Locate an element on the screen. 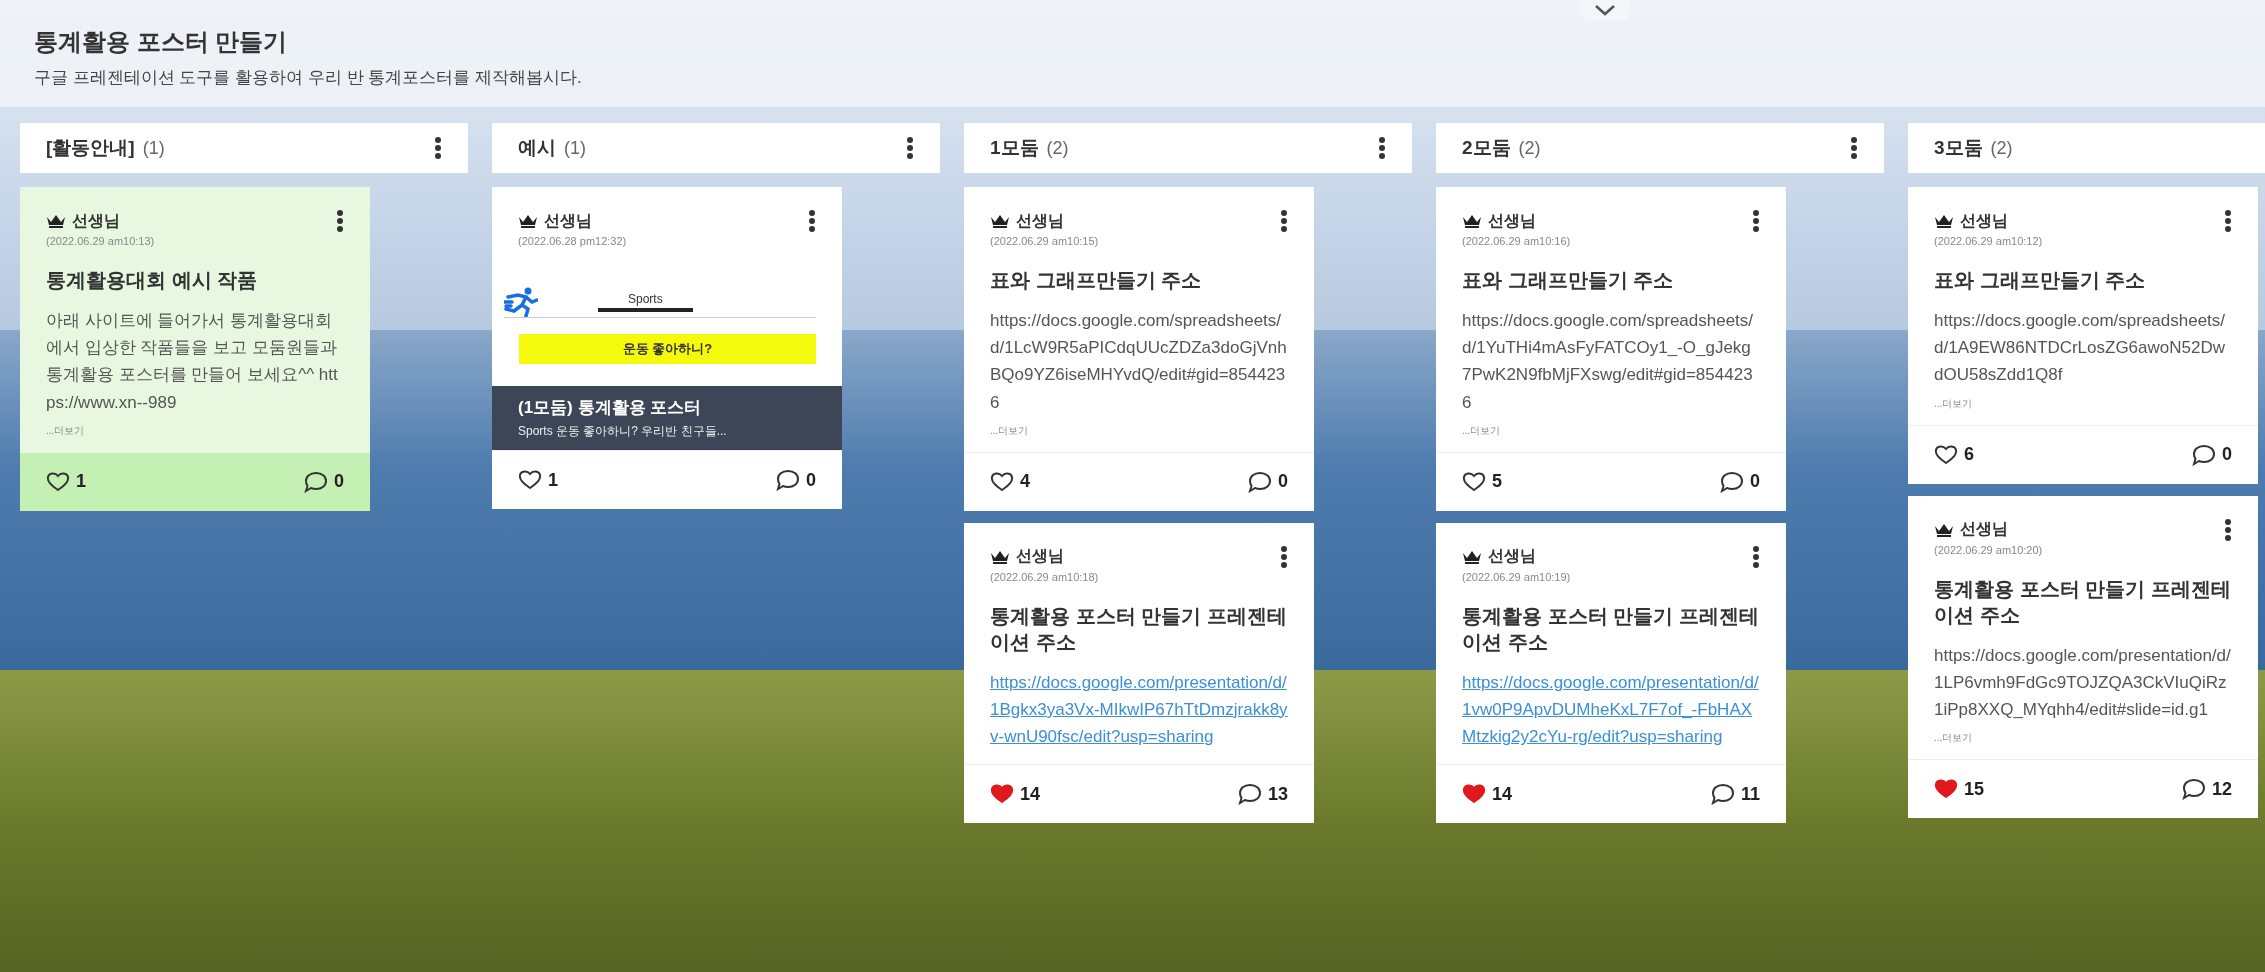 The image size is (2265, 972). caption-title: (1모둠) 통계활용 포스터 is located at coordinates (610, 408).